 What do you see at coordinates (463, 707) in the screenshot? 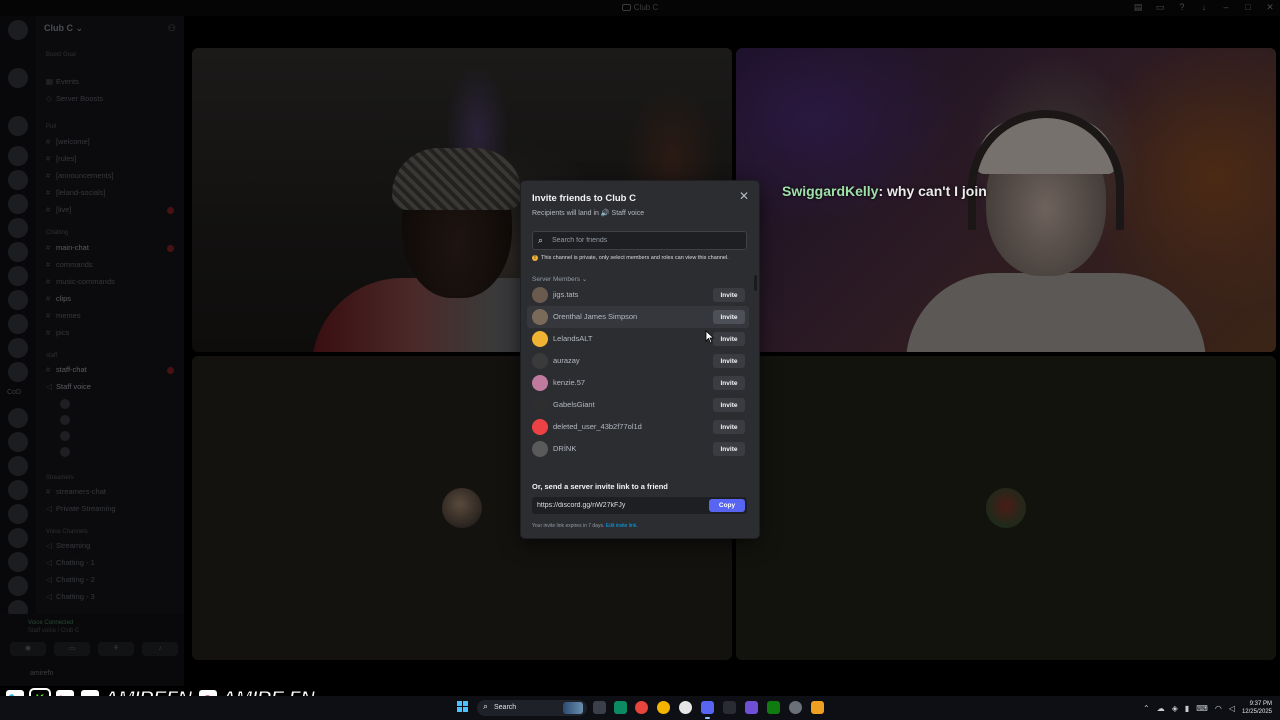
I see `windows-start-icon` at bounding box center [463, 707].